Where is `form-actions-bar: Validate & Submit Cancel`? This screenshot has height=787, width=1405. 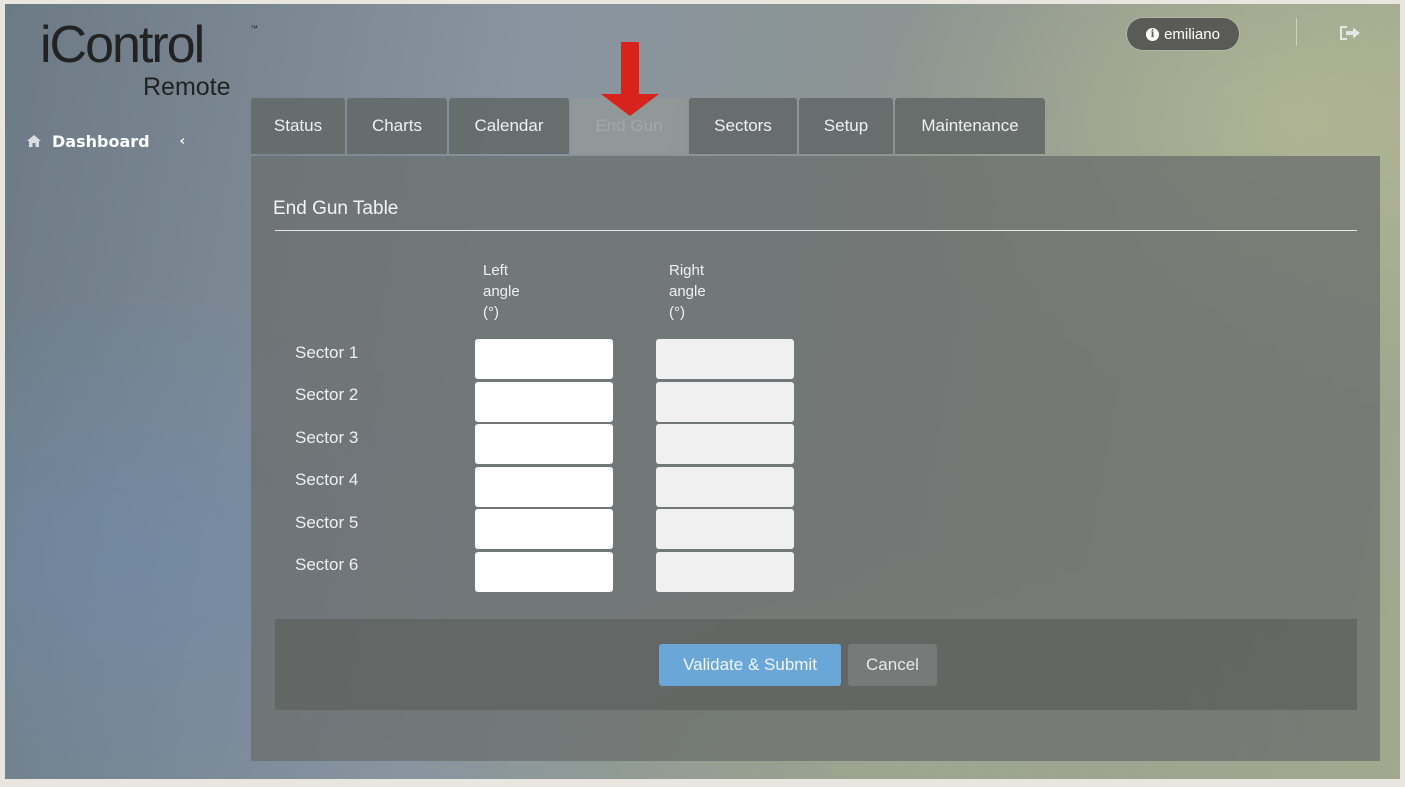
form-actions-bar: Validate & Submit Cancel is located at coordinates (816, 664).